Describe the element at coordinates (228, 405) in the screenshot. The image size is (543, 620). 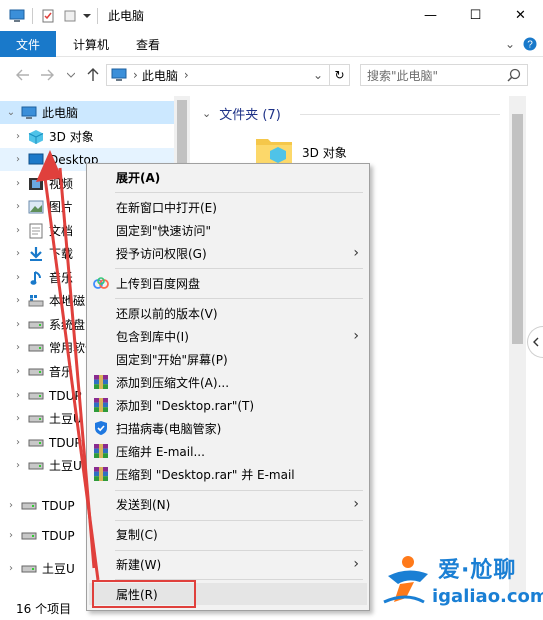
I see `menu-item-add-desktop-rar: 添加到 "Desktop.rar"(T)` at that location.